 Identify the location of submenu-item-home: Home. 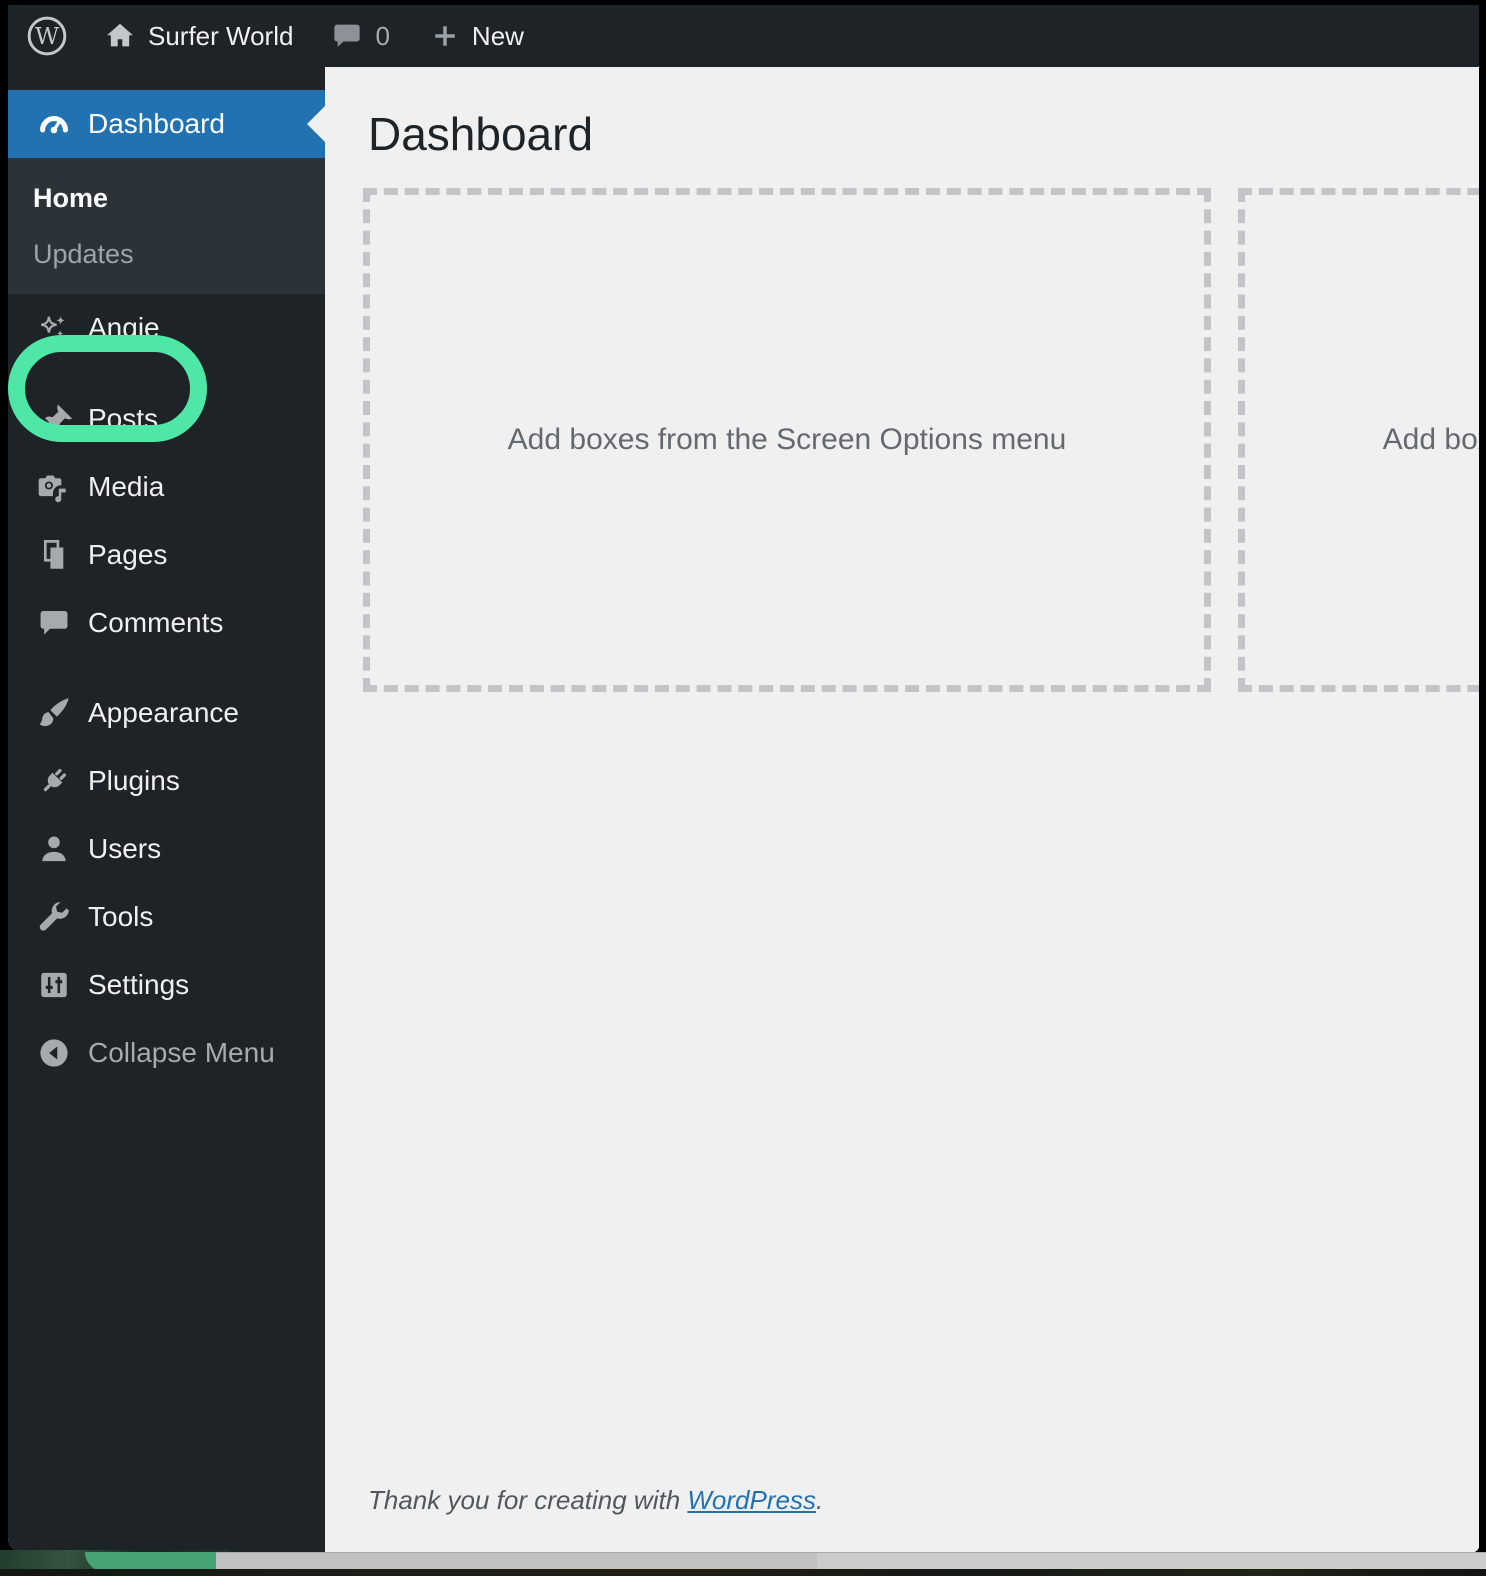
(166, 198).